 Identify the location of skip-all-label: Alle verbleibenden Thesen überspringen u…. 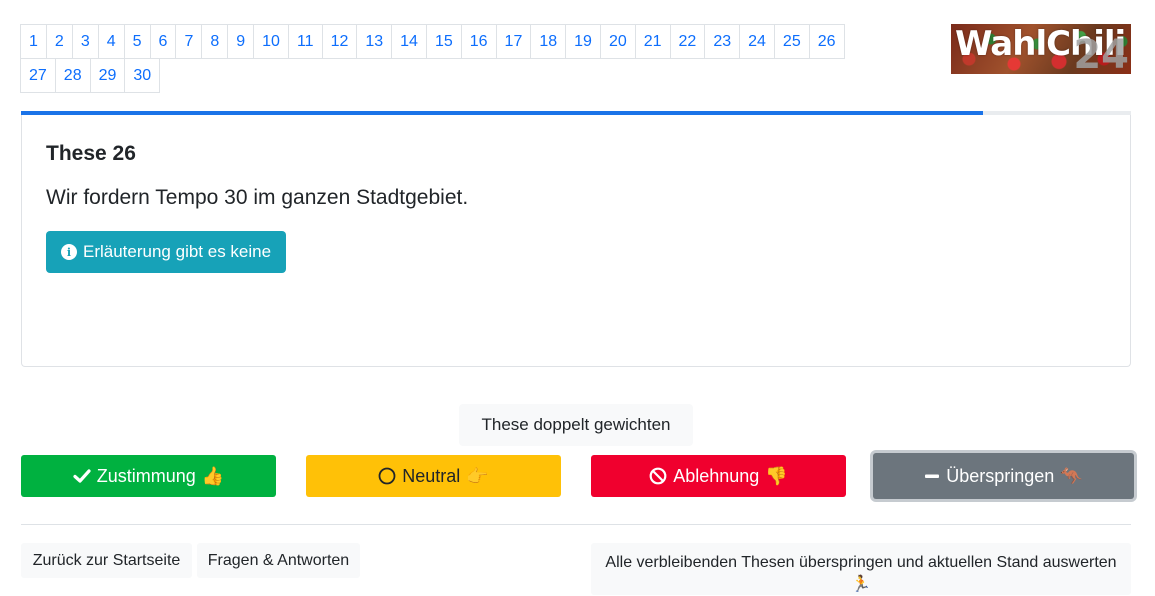
(861, 562).